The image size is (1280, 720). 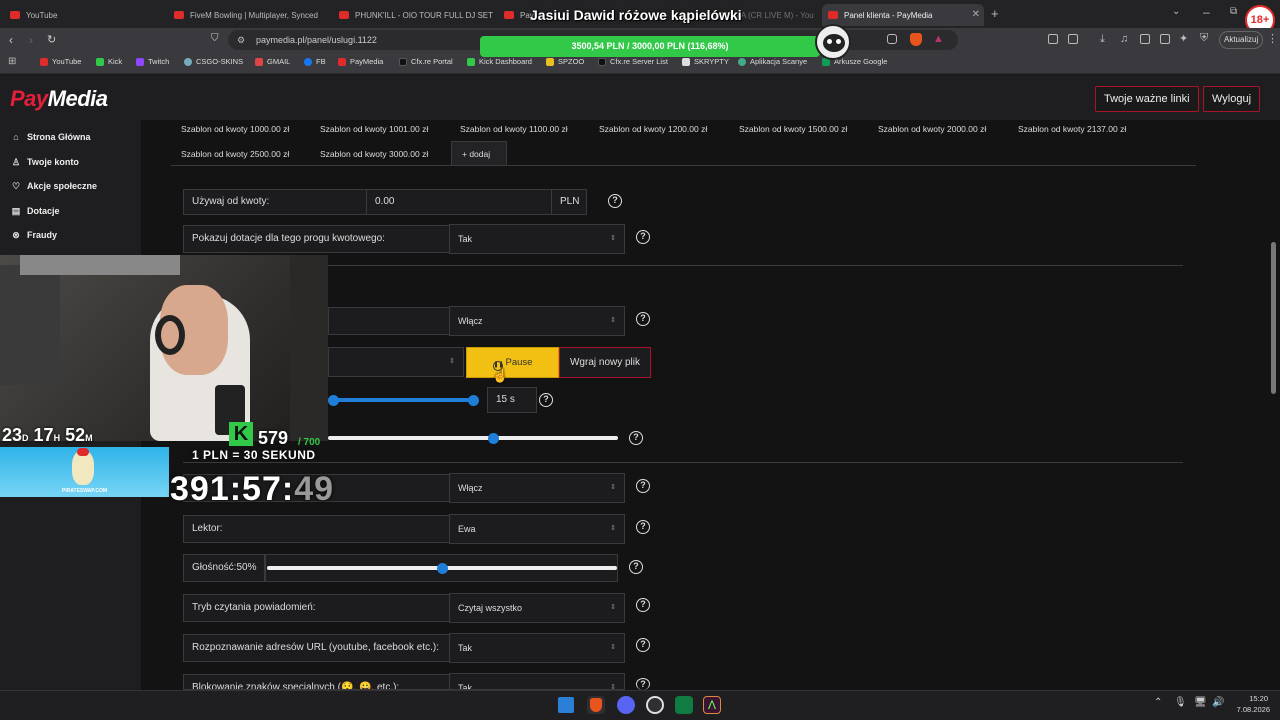 I want to click on share-icon, so click(x=892, y=39).